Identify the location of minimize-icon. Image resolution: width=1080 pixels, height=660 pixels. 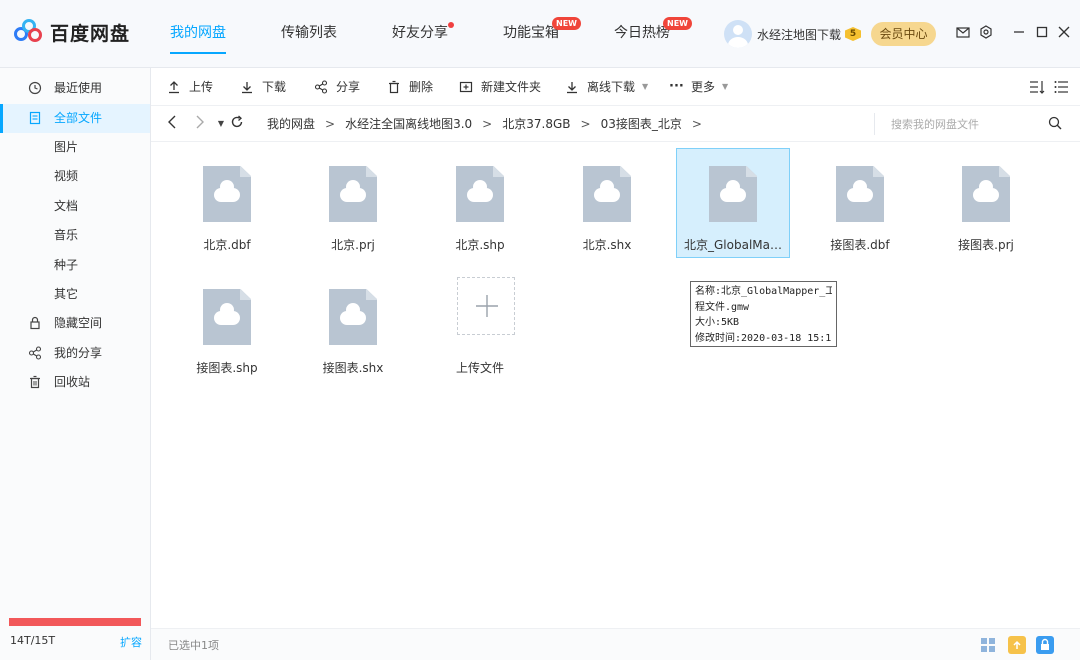
(1019, 33).